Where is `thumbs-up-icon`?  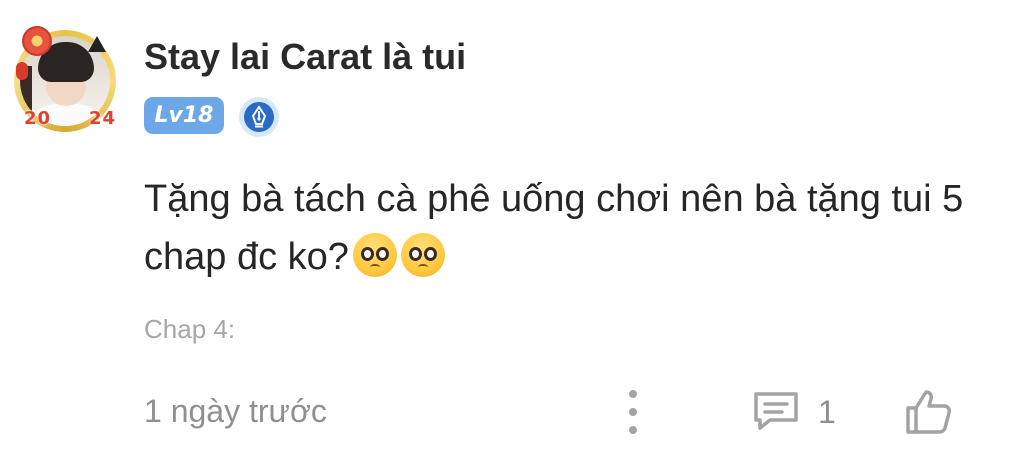
thumbs-up-icon is located at coordinates (928, 411).